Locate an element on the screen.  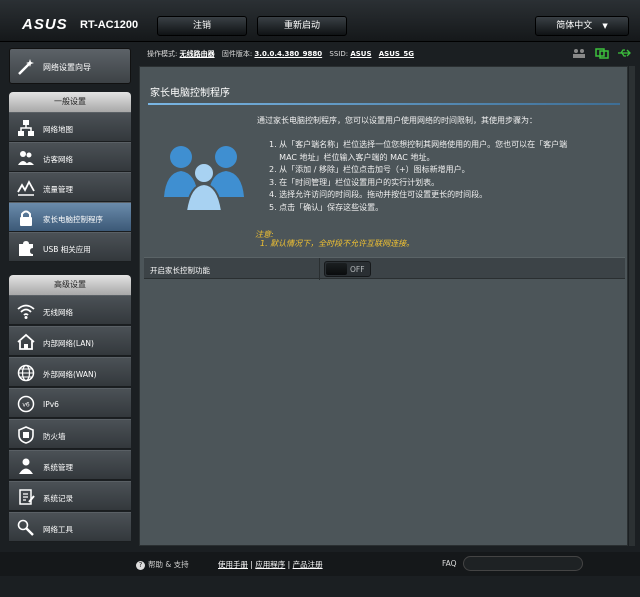
logout-button: 注销 is located at coordinates (202, 26).